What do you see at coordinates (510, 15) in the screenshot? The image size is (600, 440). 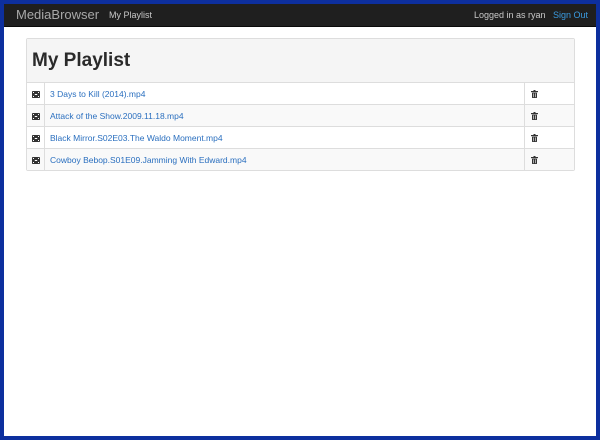 I see `logged-in-status: Logged in as ryan` at bounding box center [510, 15].